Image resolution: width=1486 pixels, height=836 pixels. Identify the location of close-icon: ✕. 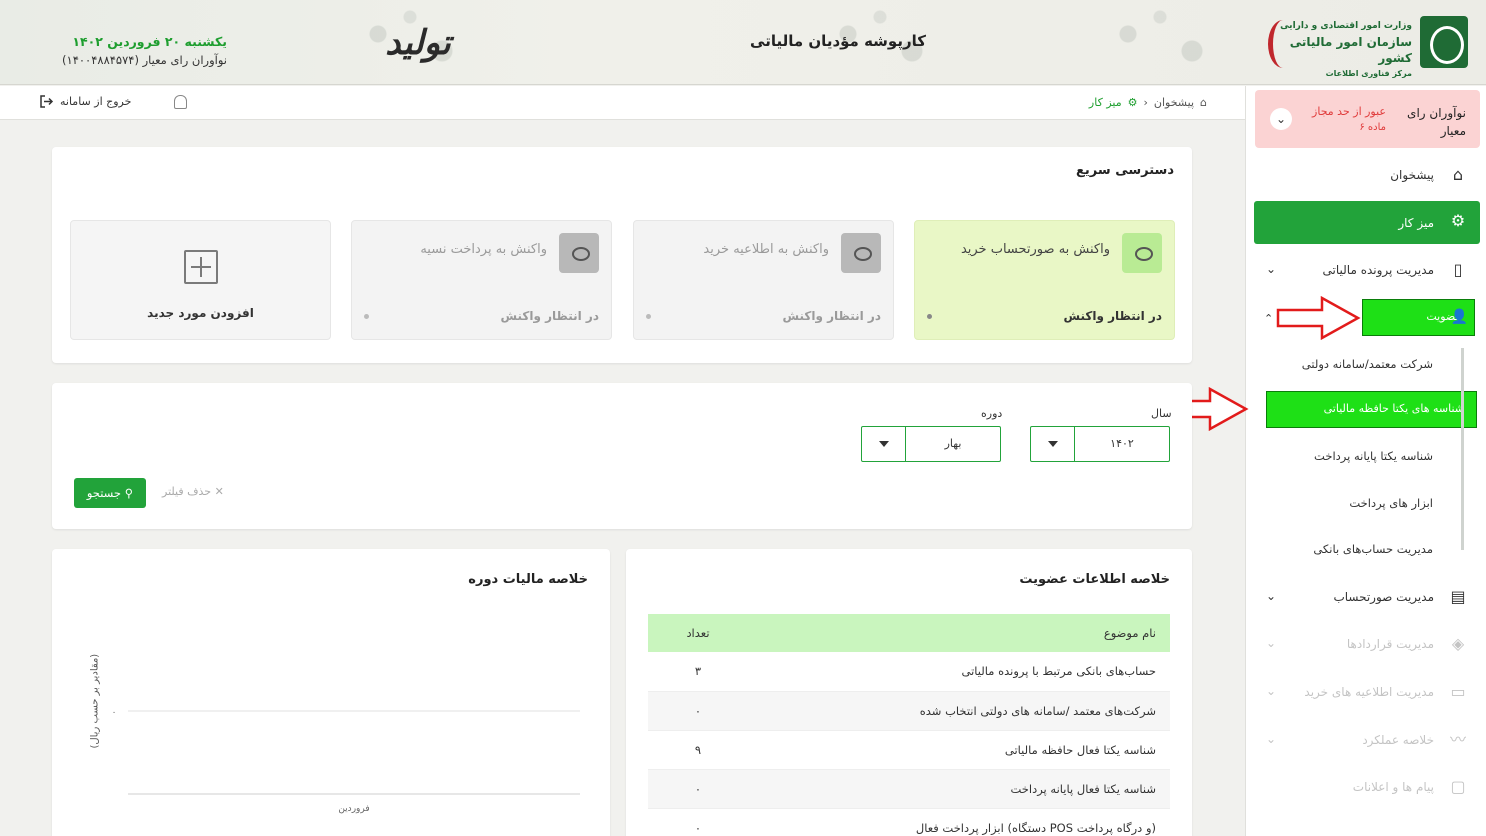
(219, 491).